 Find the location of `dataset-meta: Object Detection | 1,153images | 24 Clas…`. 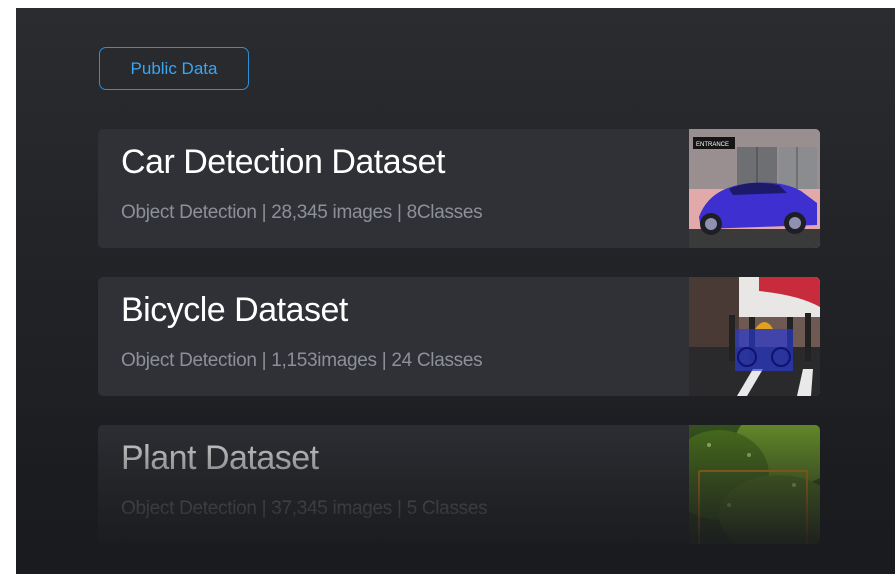

dataset-meta: Object Detection | 1,153images | 24 Clas… is located at coordinates (302, 360).